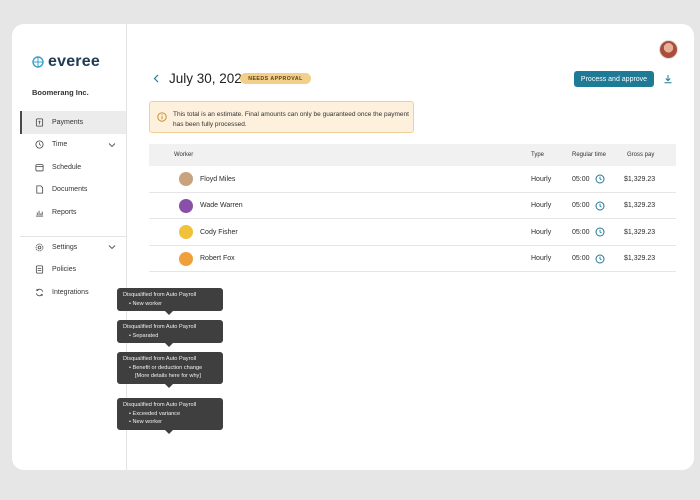 This screenshot has width=700, height=500. What do you see at coordinates (70, 190) in the screenshot?
I see `nav-item-label: Documents` at bounding box center [70, 190].